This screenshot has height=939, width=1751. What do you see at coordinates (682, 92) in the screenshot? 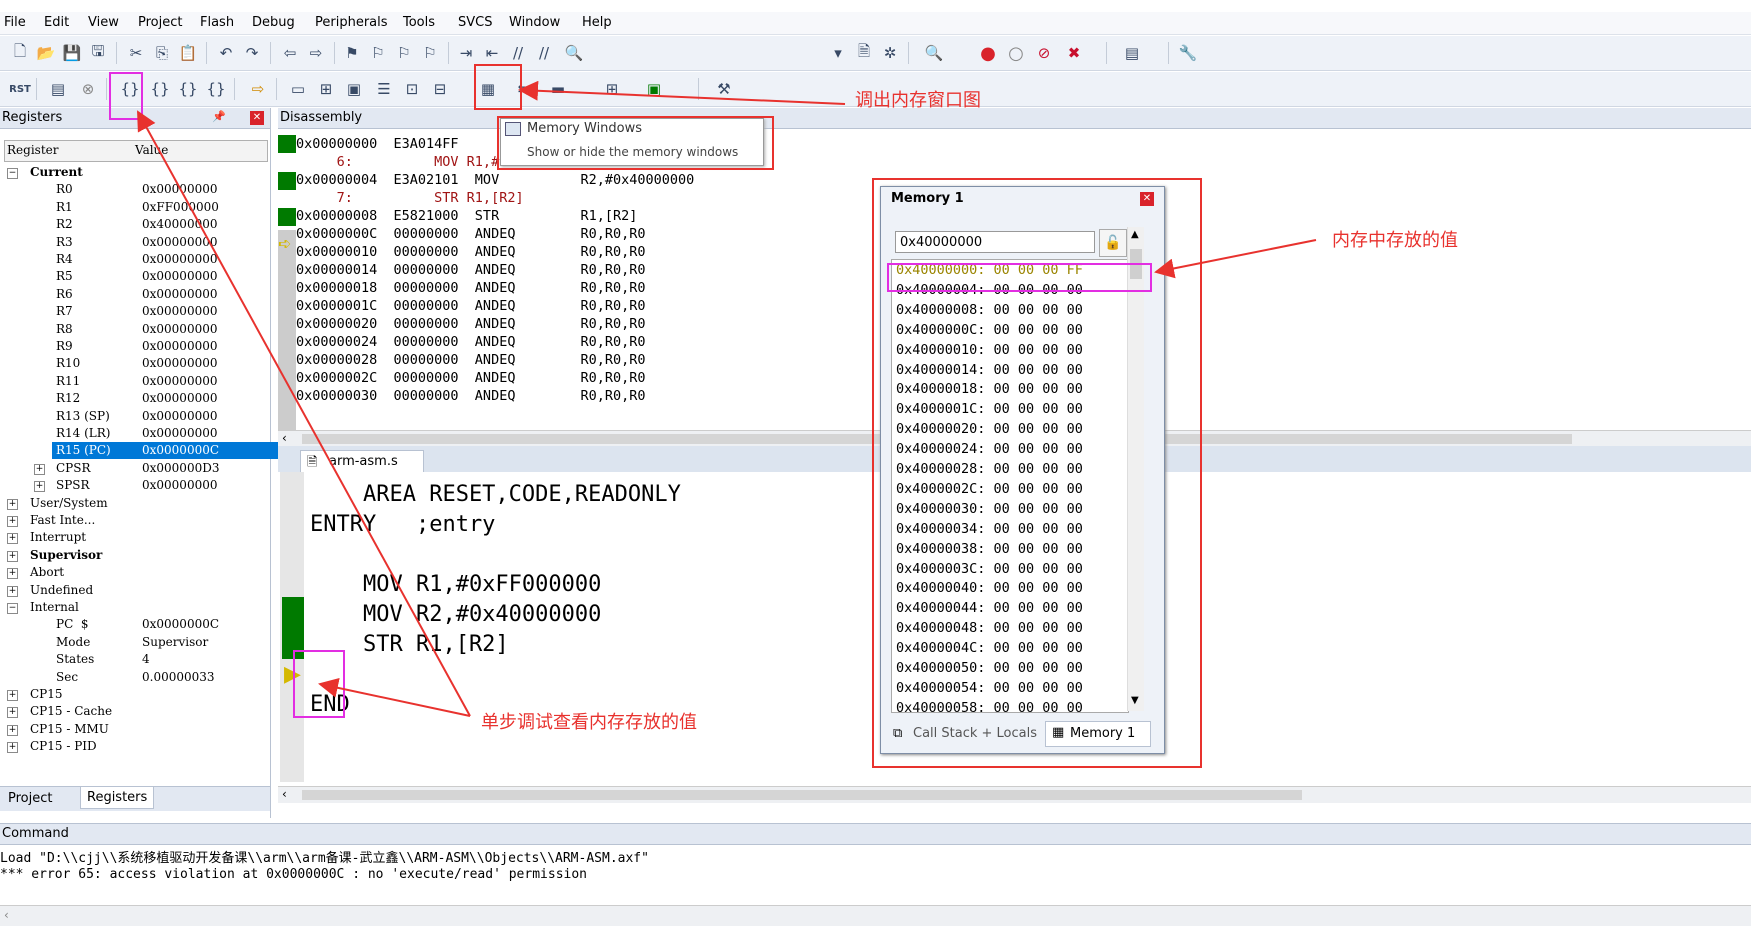
I see `arrow-memory-button` at bounding box center [682, 92].